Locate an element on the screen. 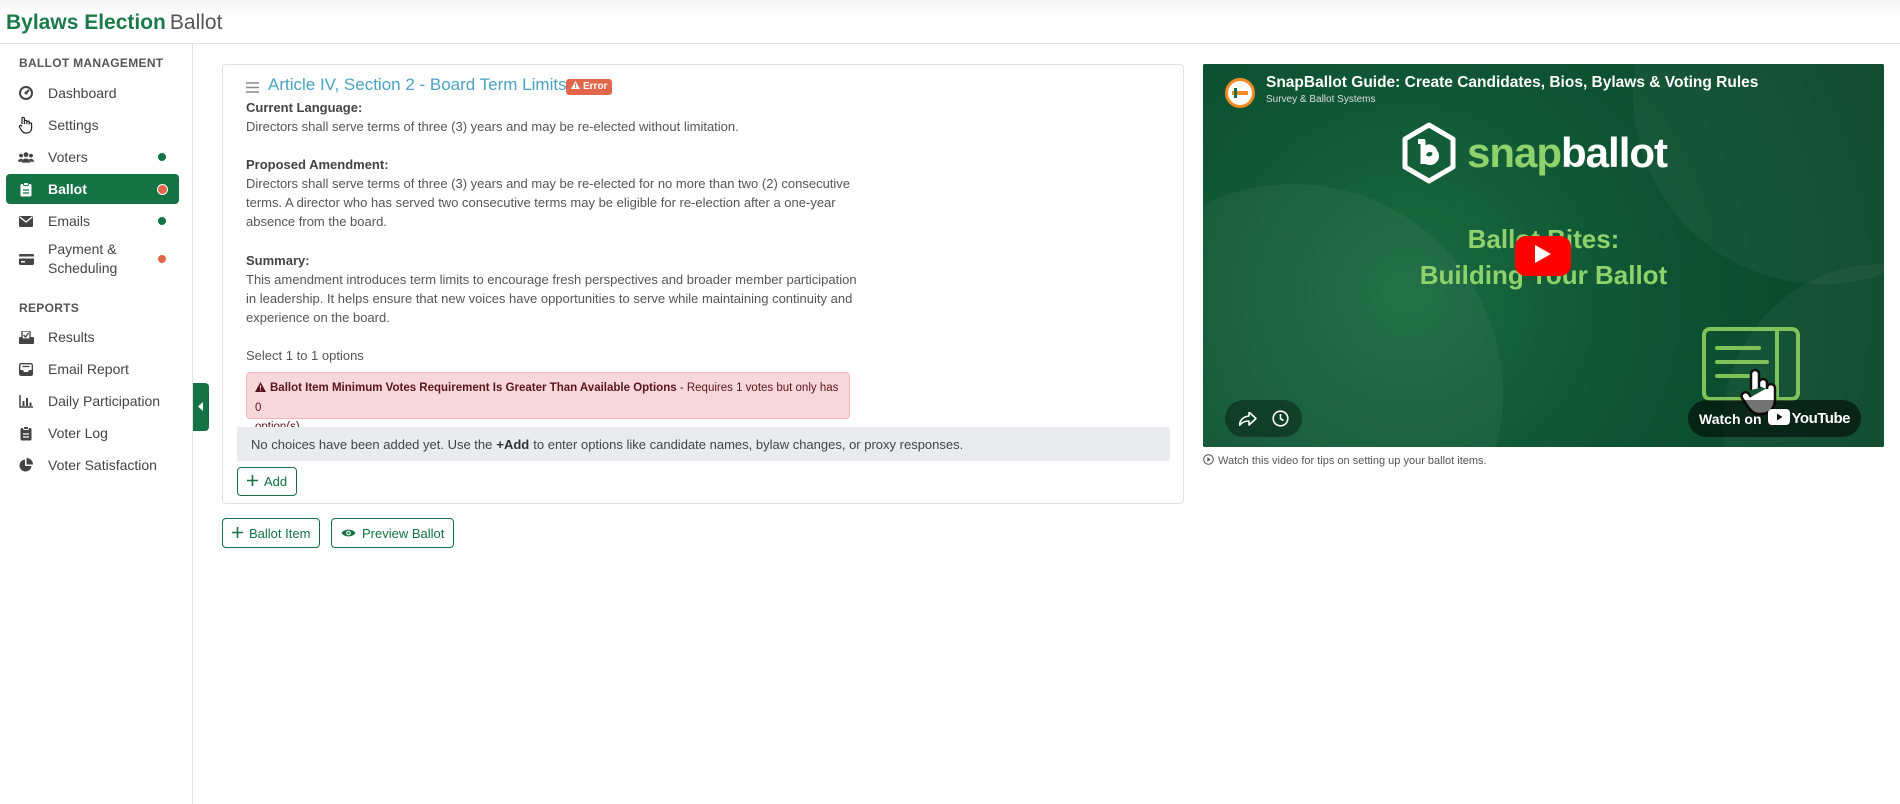 This screenshot has height=804, width=1900. sidebar-item-payment-scheduling: Payment & Scheduling is located at coordinates (92, 259).